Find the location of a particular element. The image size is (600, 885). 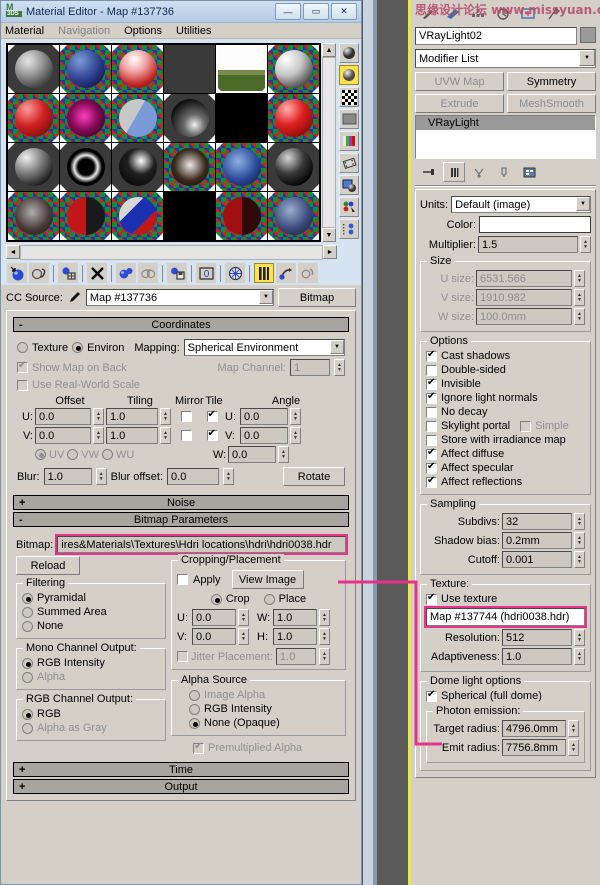

menu-item-options: Options is located at coordinates (143, 31).